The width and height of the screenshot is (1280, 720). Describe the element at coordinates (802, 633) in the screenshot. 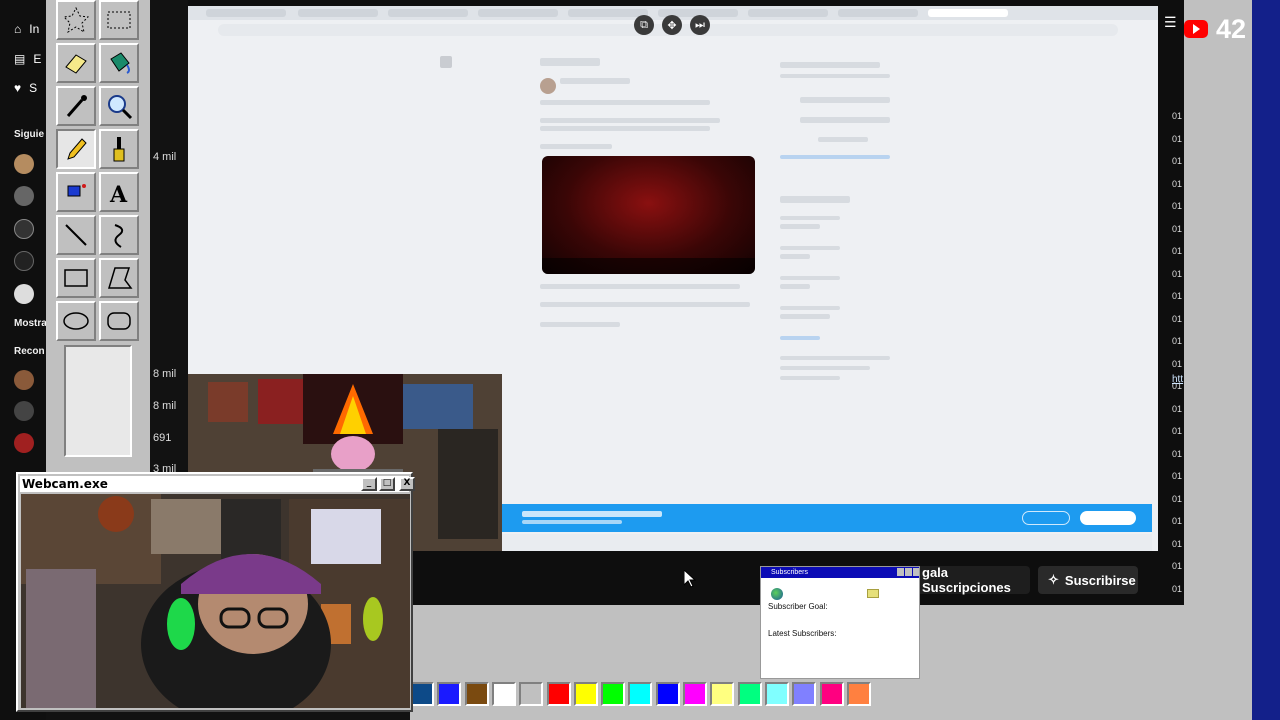

I see `latest-subscribers-label: Latest Subscribers:` at that location.